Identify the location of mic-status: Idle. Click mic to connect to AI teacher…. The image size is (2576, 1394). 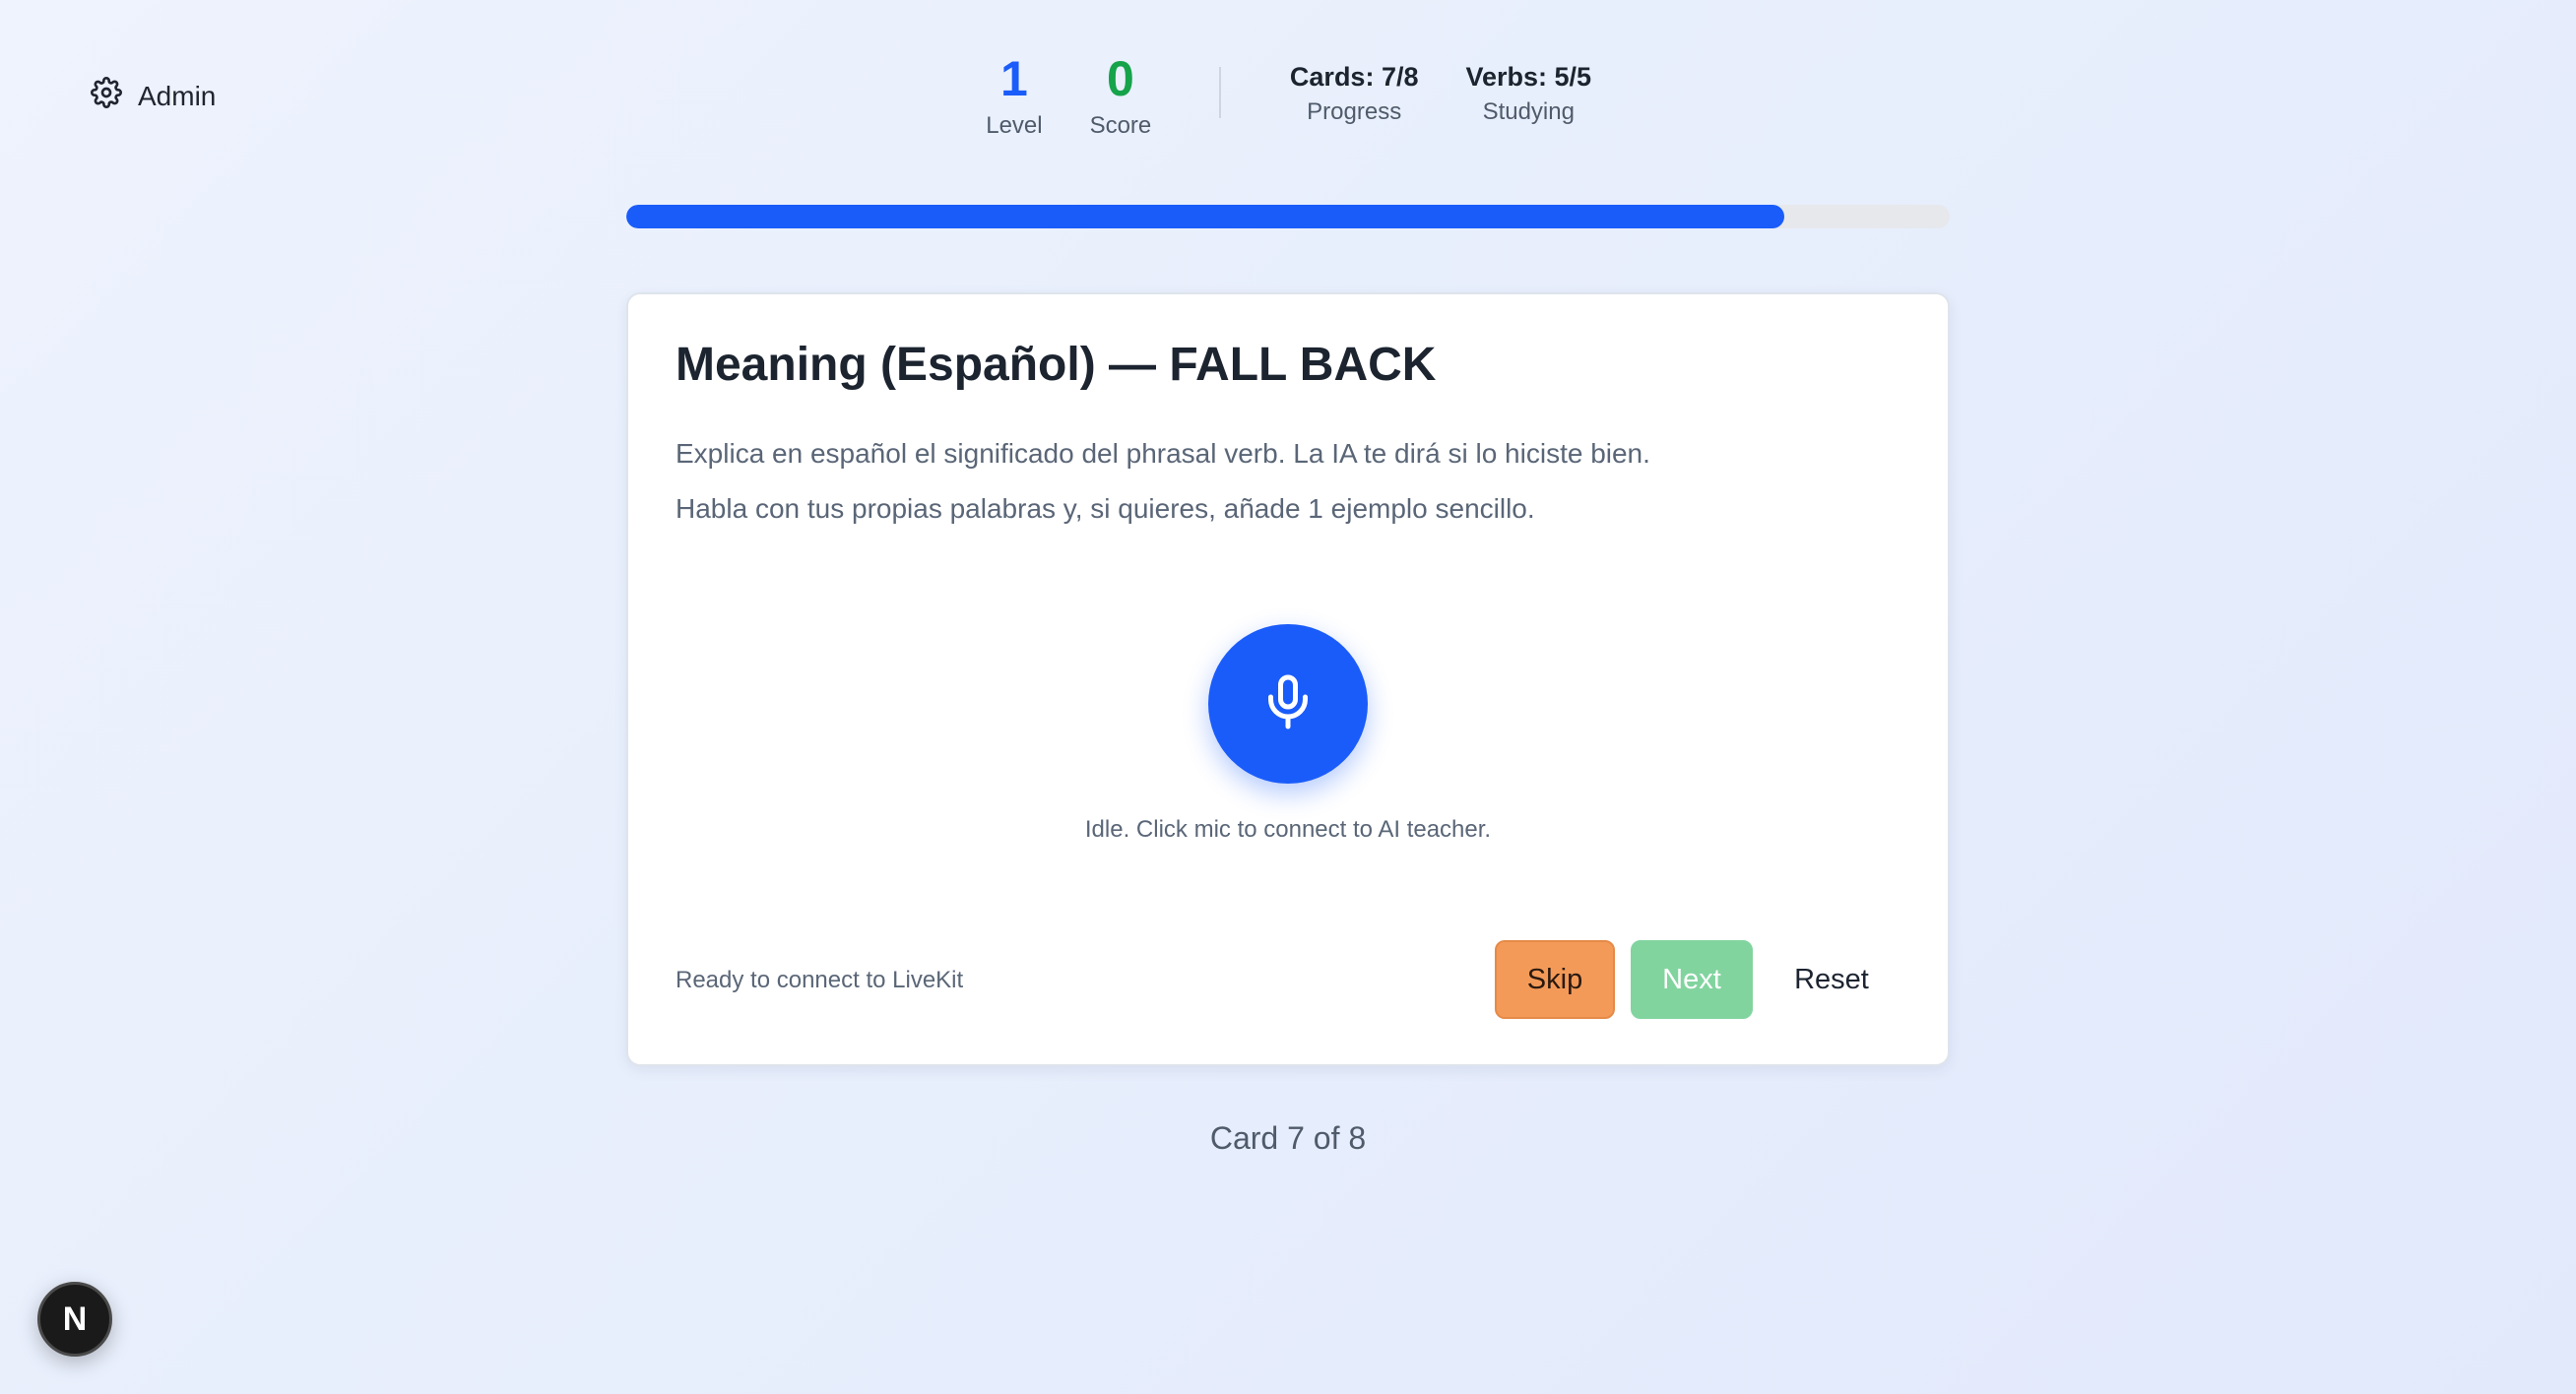
(1288, 829).